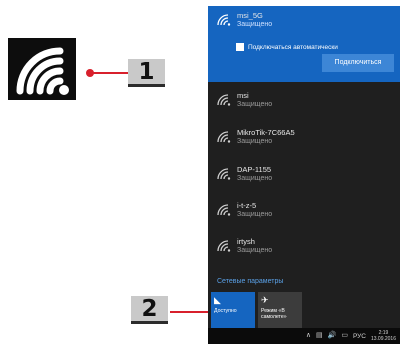  Describe the element at coordinates (332, 336) in the screenshot. I see `volume-icon: 🔊` at that location.